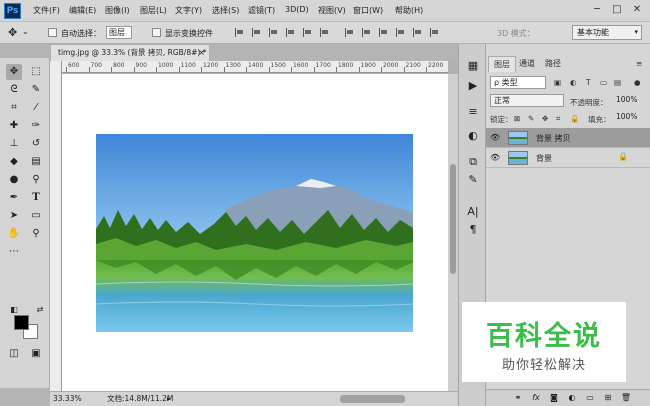  Describe the element at coordinates (473, 212) in the screenshot. I see `character-panel-icon: A|` at that location.